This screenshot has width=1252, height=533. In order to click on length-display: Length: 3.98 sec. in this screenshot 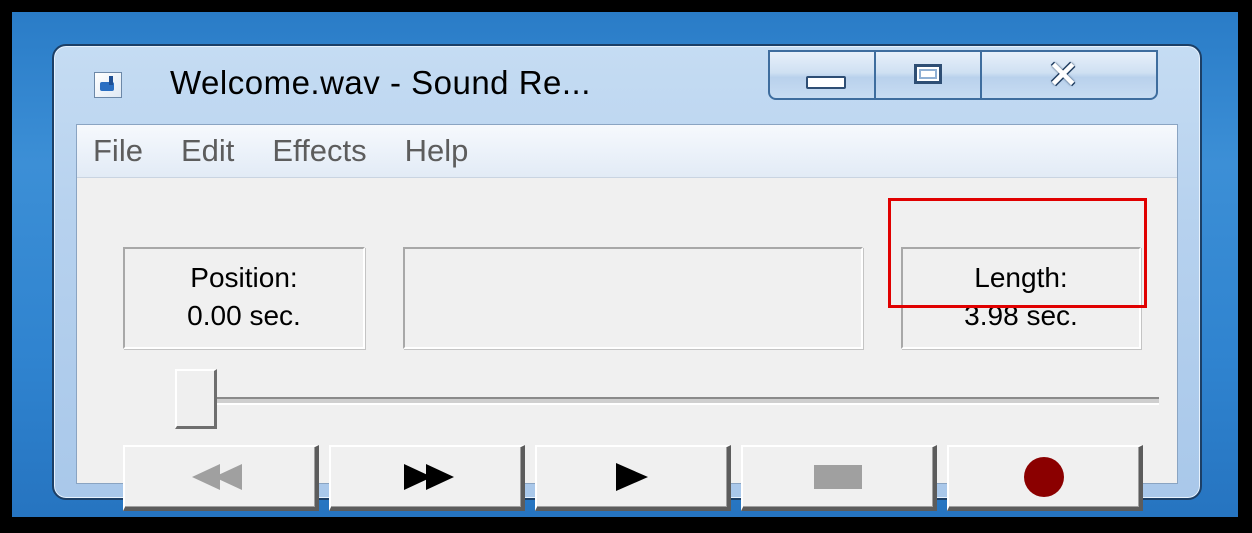, I will do `click(1021, 298)`.